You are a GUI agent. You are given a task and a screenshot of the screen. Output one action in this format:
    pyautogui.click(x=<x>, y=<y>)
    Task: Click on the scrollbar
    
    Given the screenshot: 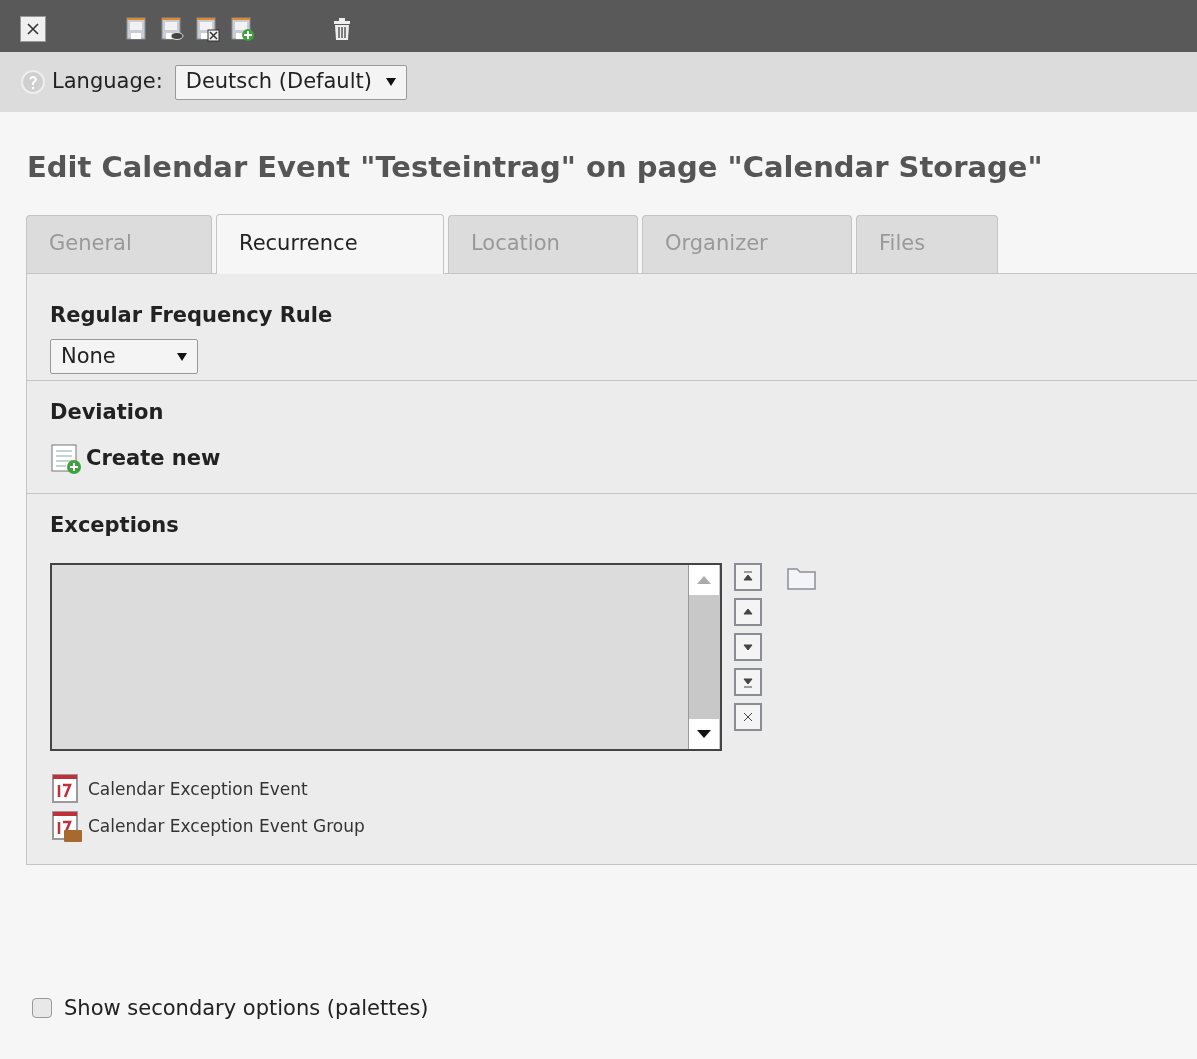 What is the action you would take?
    pyautogui.click(x=704, y=657)
    